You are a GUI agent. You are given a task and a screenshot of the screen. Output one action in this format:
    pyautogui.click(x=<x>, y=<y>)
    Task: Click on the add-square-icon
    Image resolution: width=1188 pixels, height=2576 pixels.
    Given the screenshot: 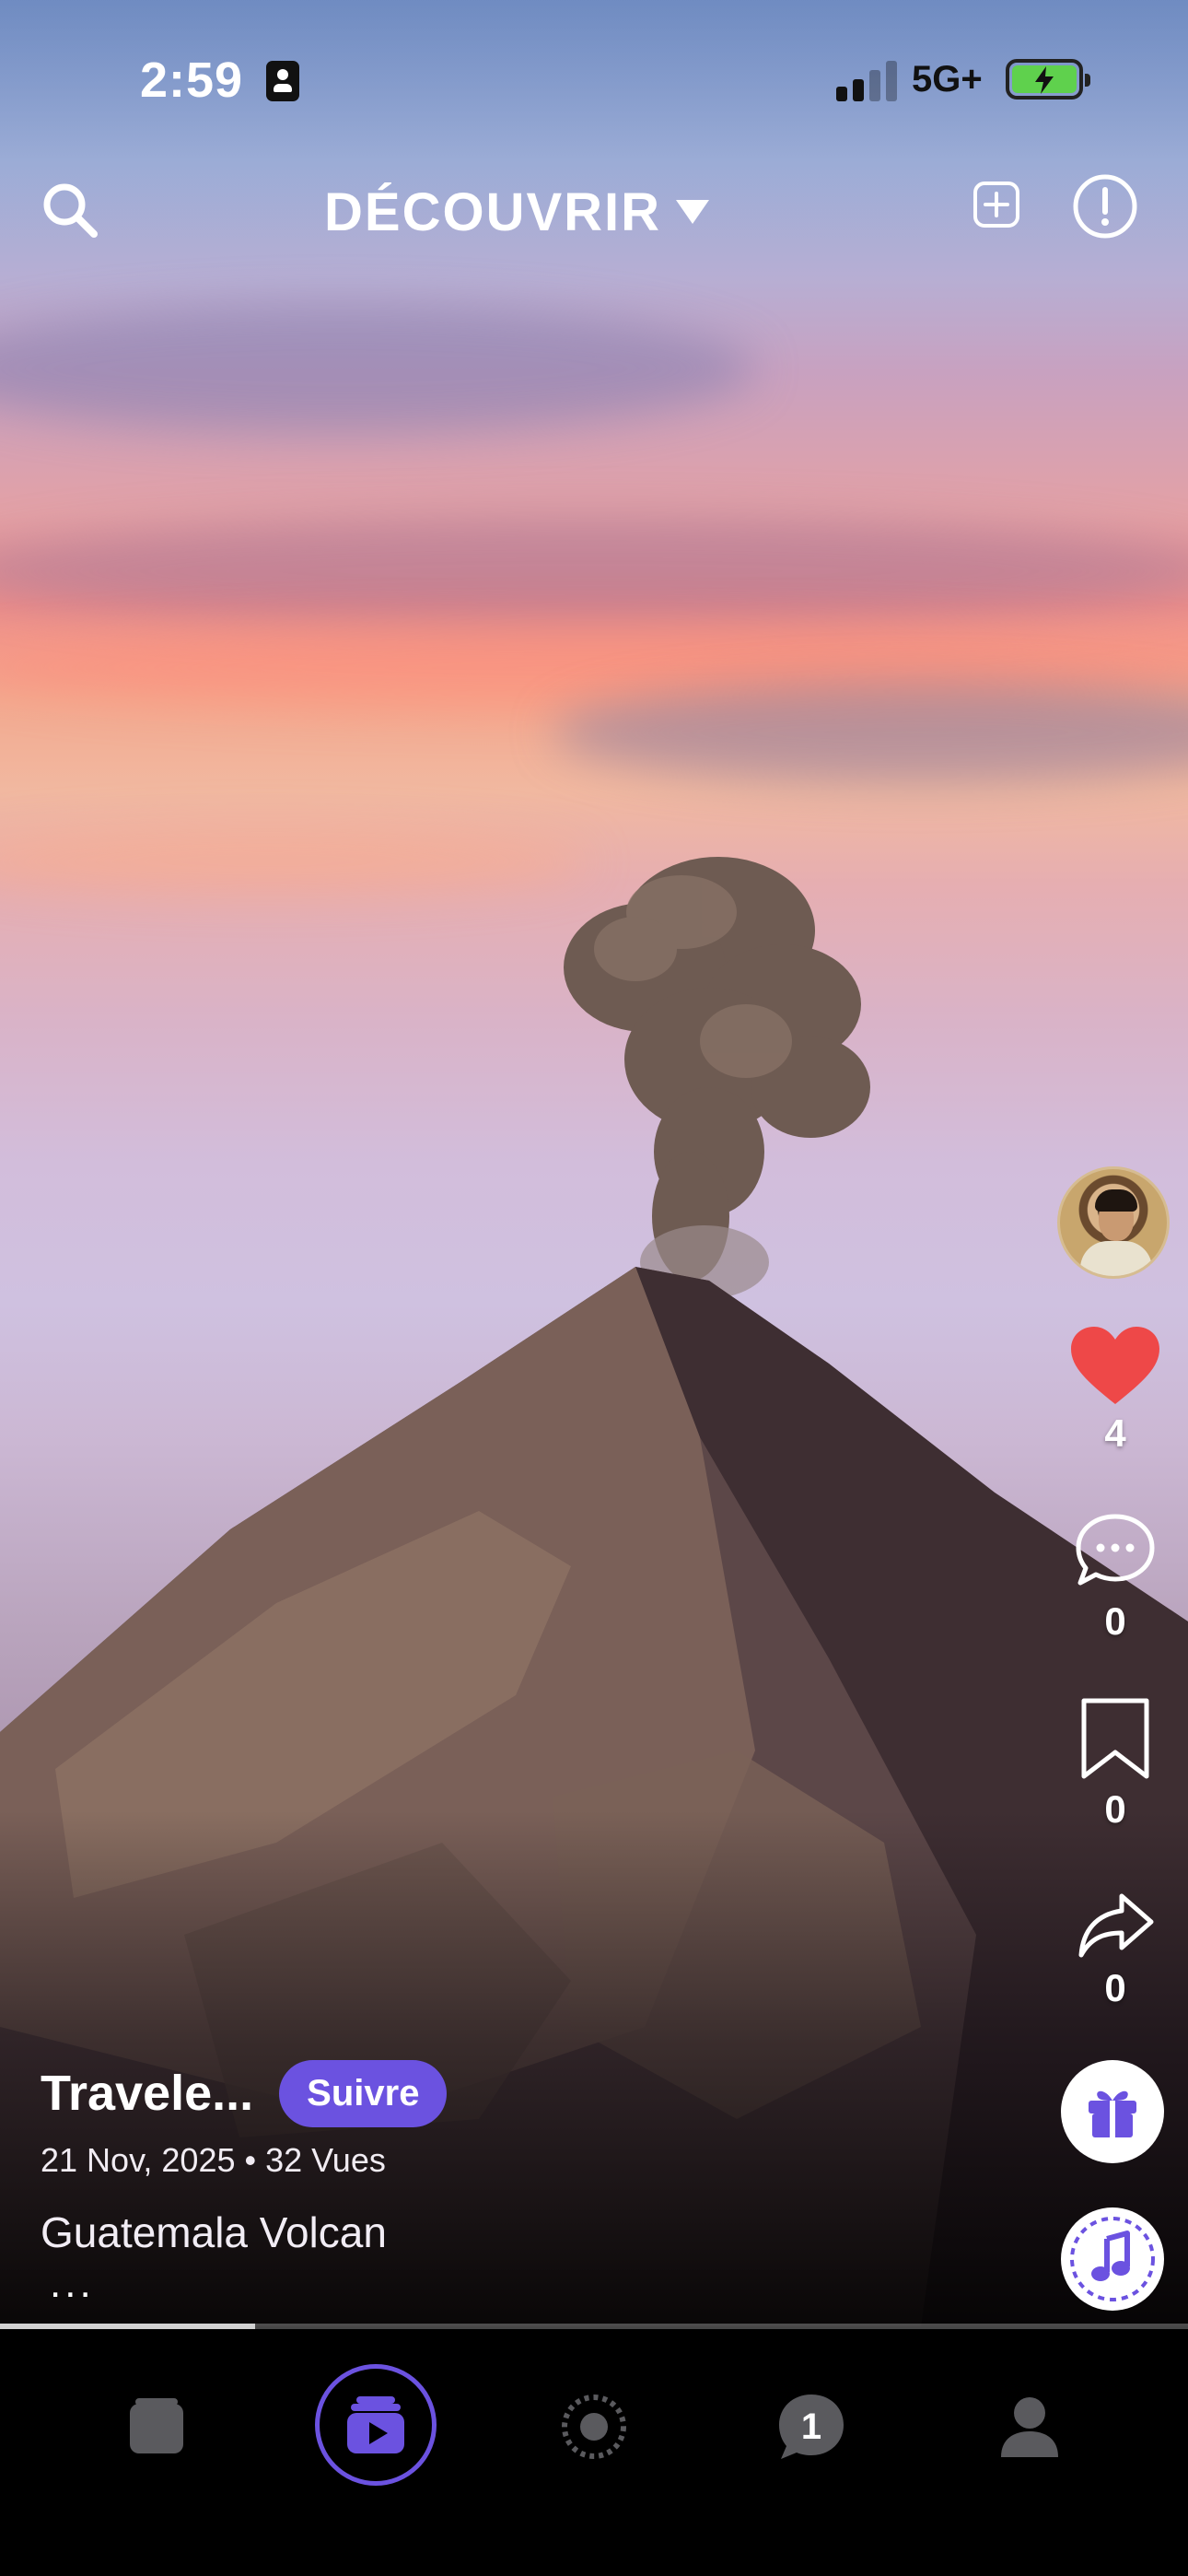 What is the action you would take?
    pyautogui.click(x=996, y=204)
    